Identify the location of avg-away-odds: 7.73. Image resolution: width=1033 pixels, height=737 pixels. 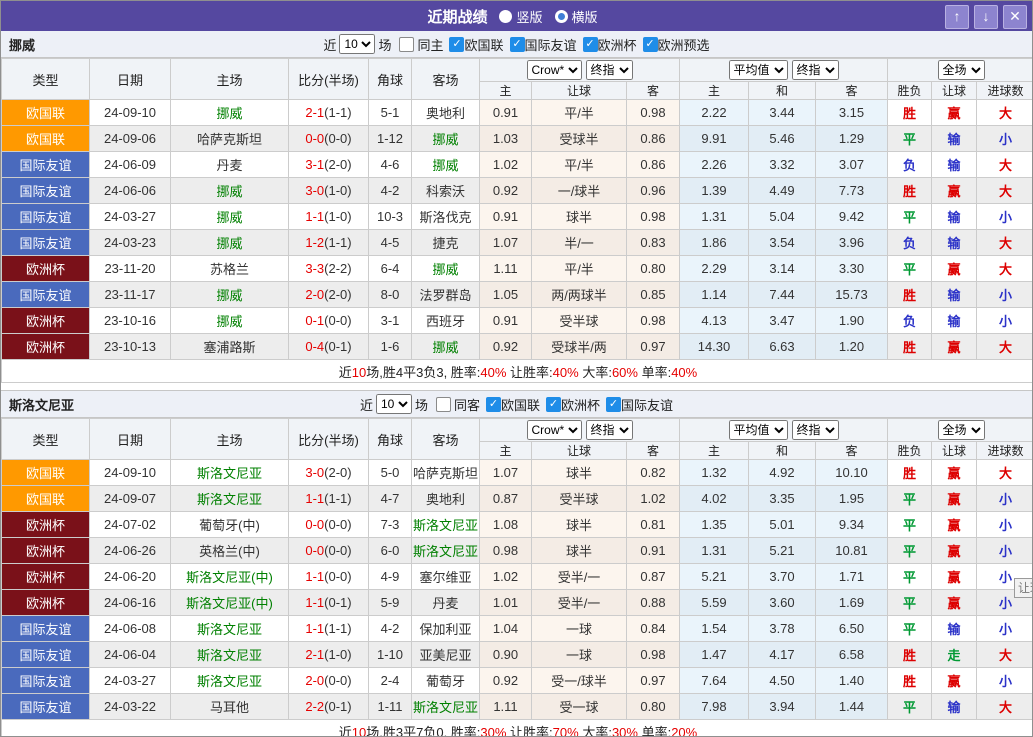
(851, 190).